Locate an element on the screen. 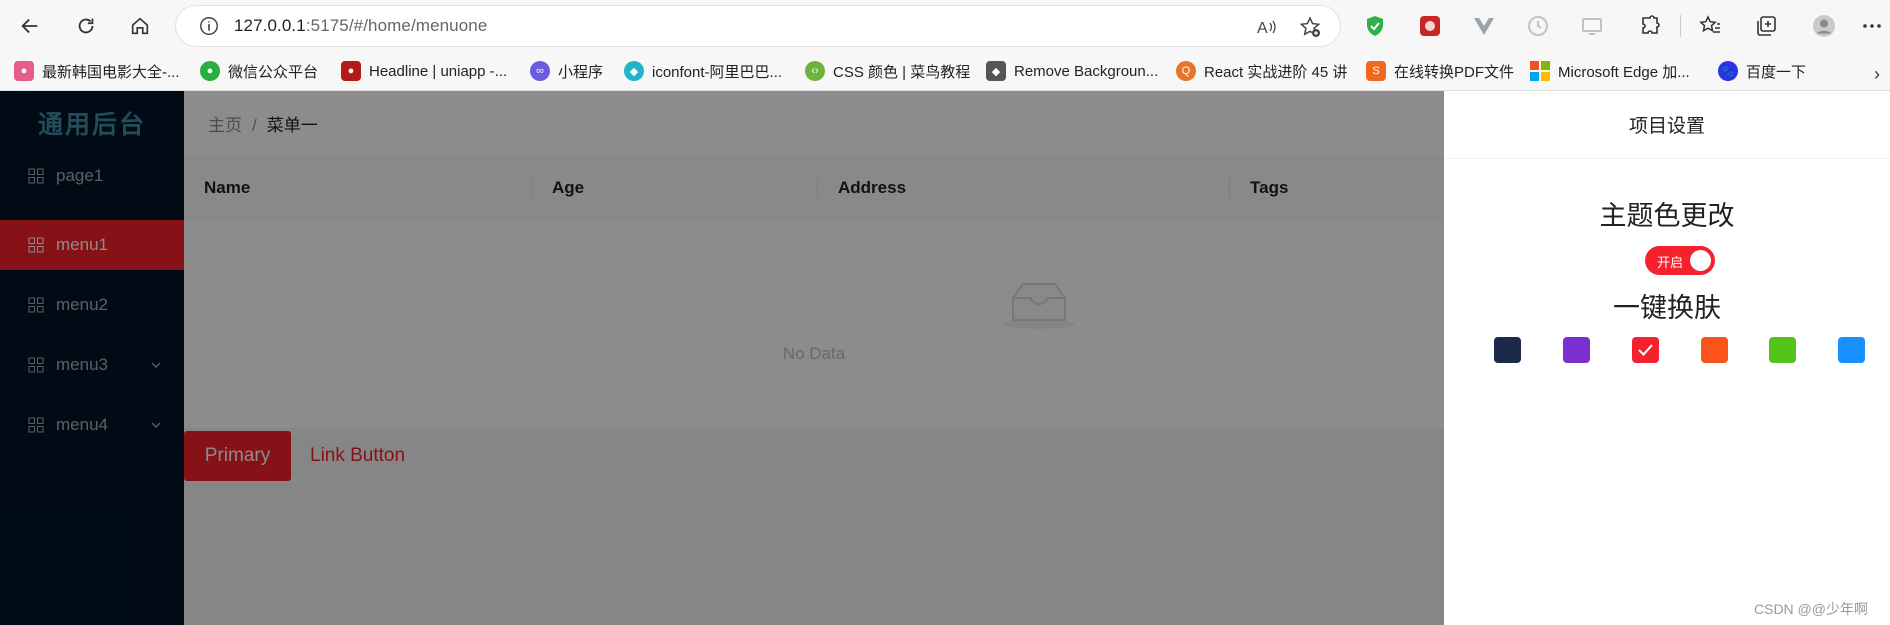 The width and height of the screenshot is (1890, 625). extension-shield is located at coordinates (1375, 26).